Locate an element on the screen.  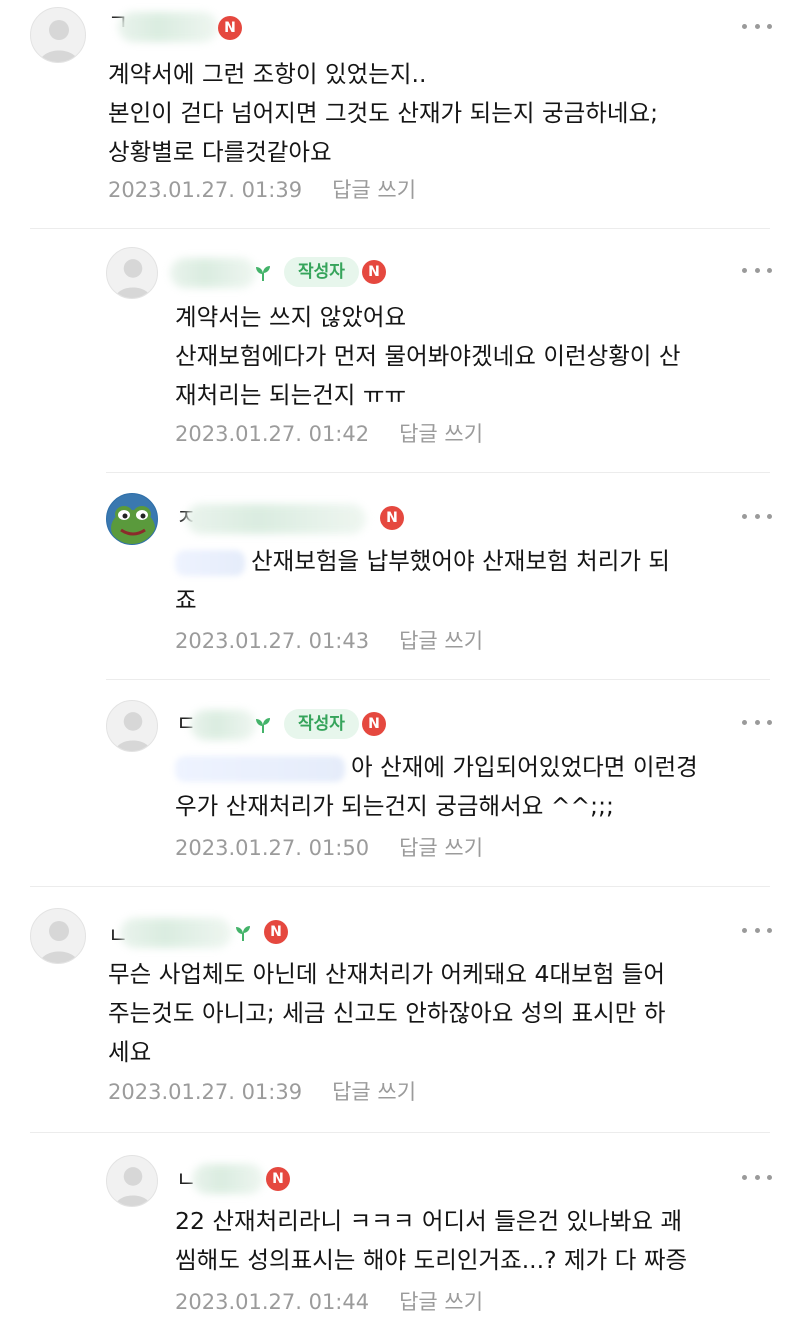
comment-meta: 2023.01.27. 01:50 답글 쓰기 is located at coordinates (329, 847).